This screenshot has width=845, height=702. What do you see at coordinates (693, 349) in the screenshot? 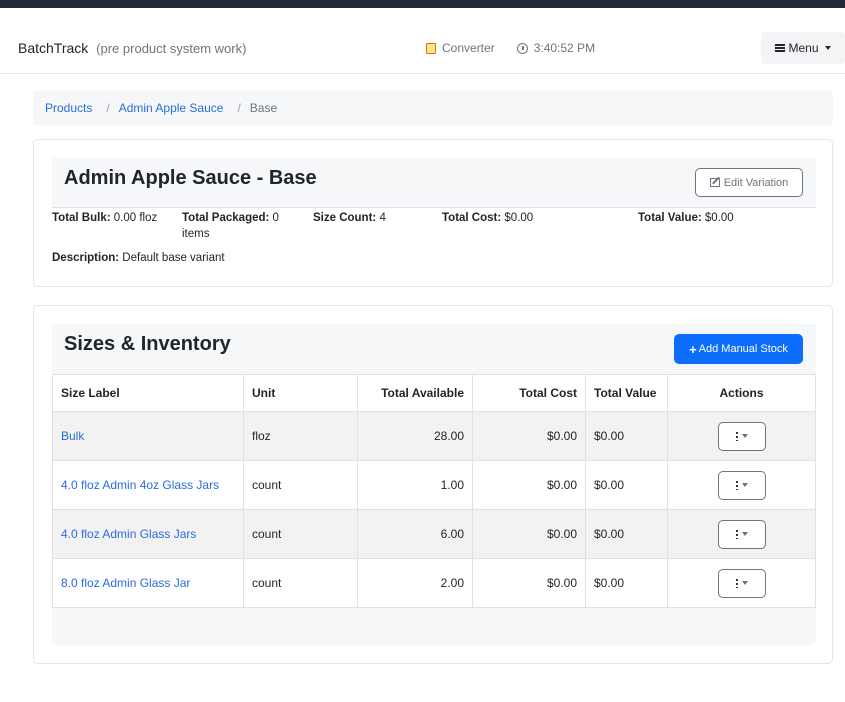
I see `plus-icon: +` at bounding box center [693, 349].